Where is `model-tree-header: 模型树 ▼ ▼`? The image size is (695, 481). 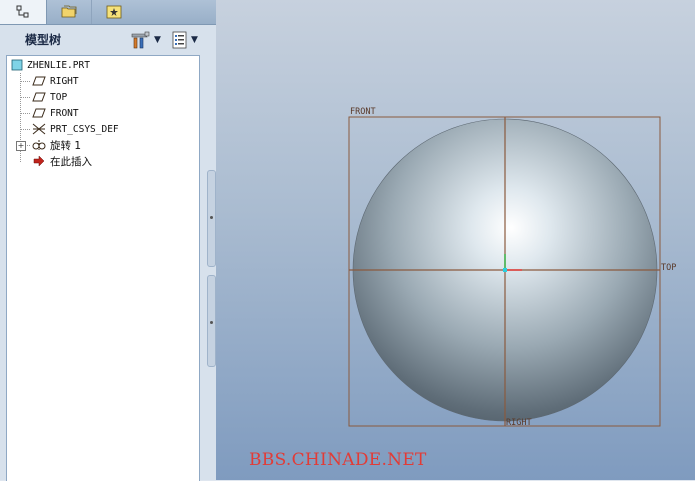 model-tree-header: 模型树 ▼ ▼ is located at coordinates (107, 40).